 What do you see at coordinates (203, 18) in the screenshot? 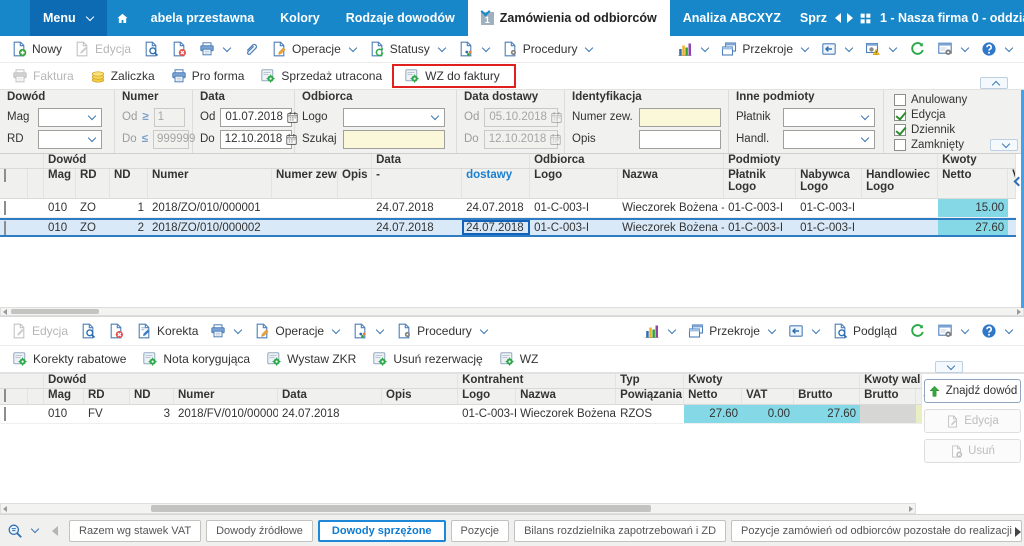
I see `tab-tabela-przestawna: abela przestawna` at bounding box center [203, 18].